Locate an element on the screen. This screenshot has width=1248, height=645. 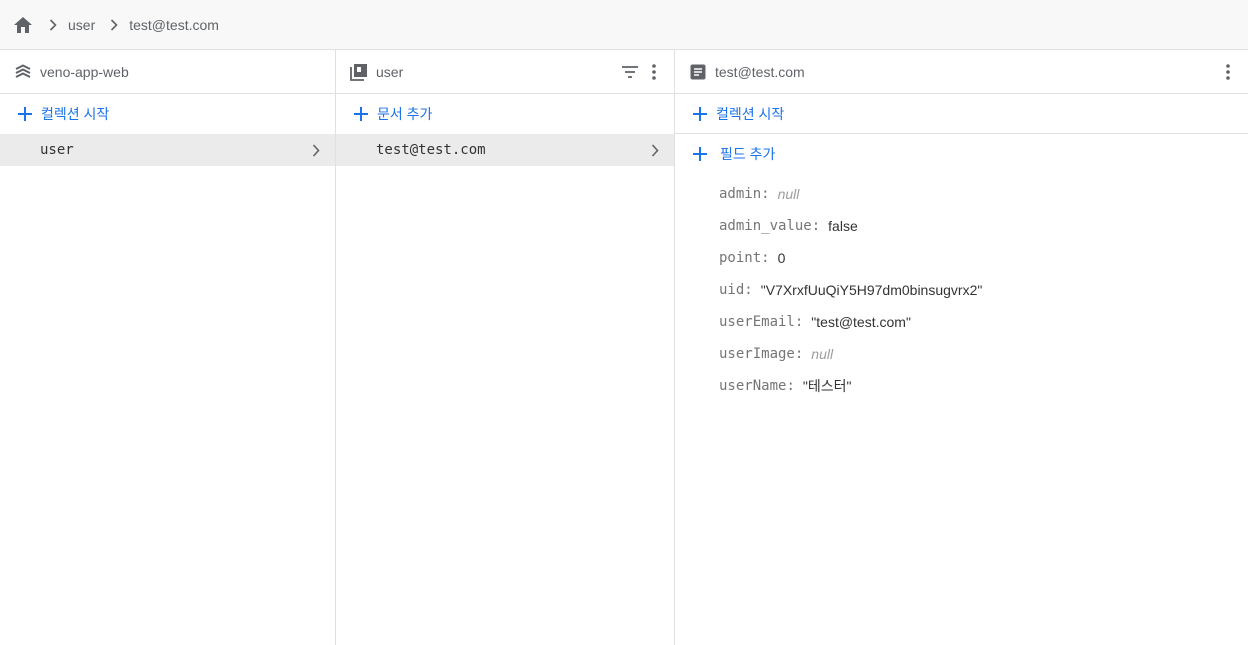
field-key: uid is located at coordinates (732, 290).